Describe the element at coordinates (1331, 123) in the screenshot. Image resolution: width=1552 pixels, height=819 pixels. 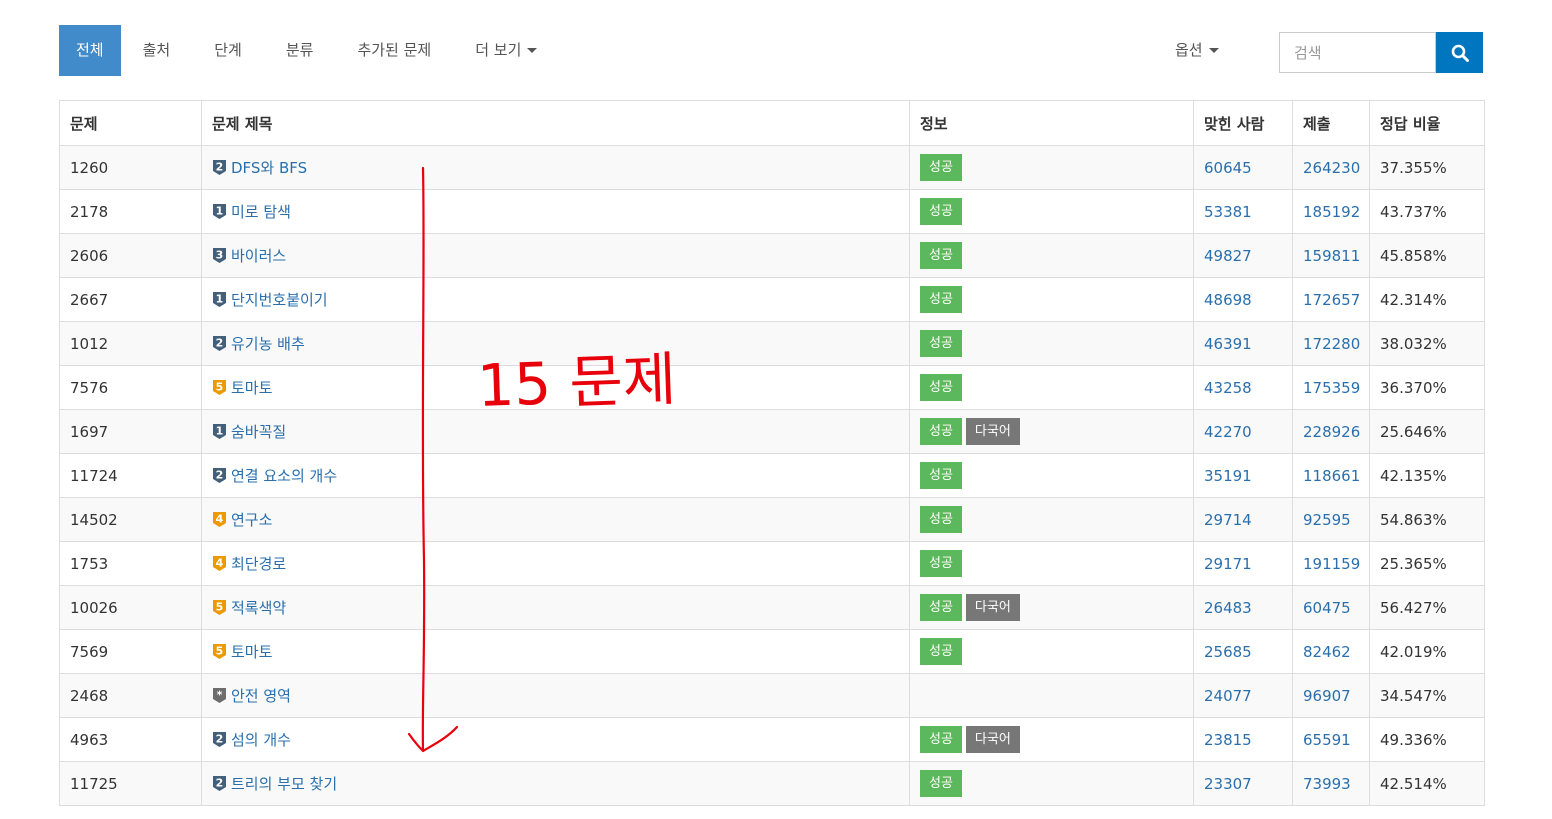
I see `column-header: 제출` at that location.